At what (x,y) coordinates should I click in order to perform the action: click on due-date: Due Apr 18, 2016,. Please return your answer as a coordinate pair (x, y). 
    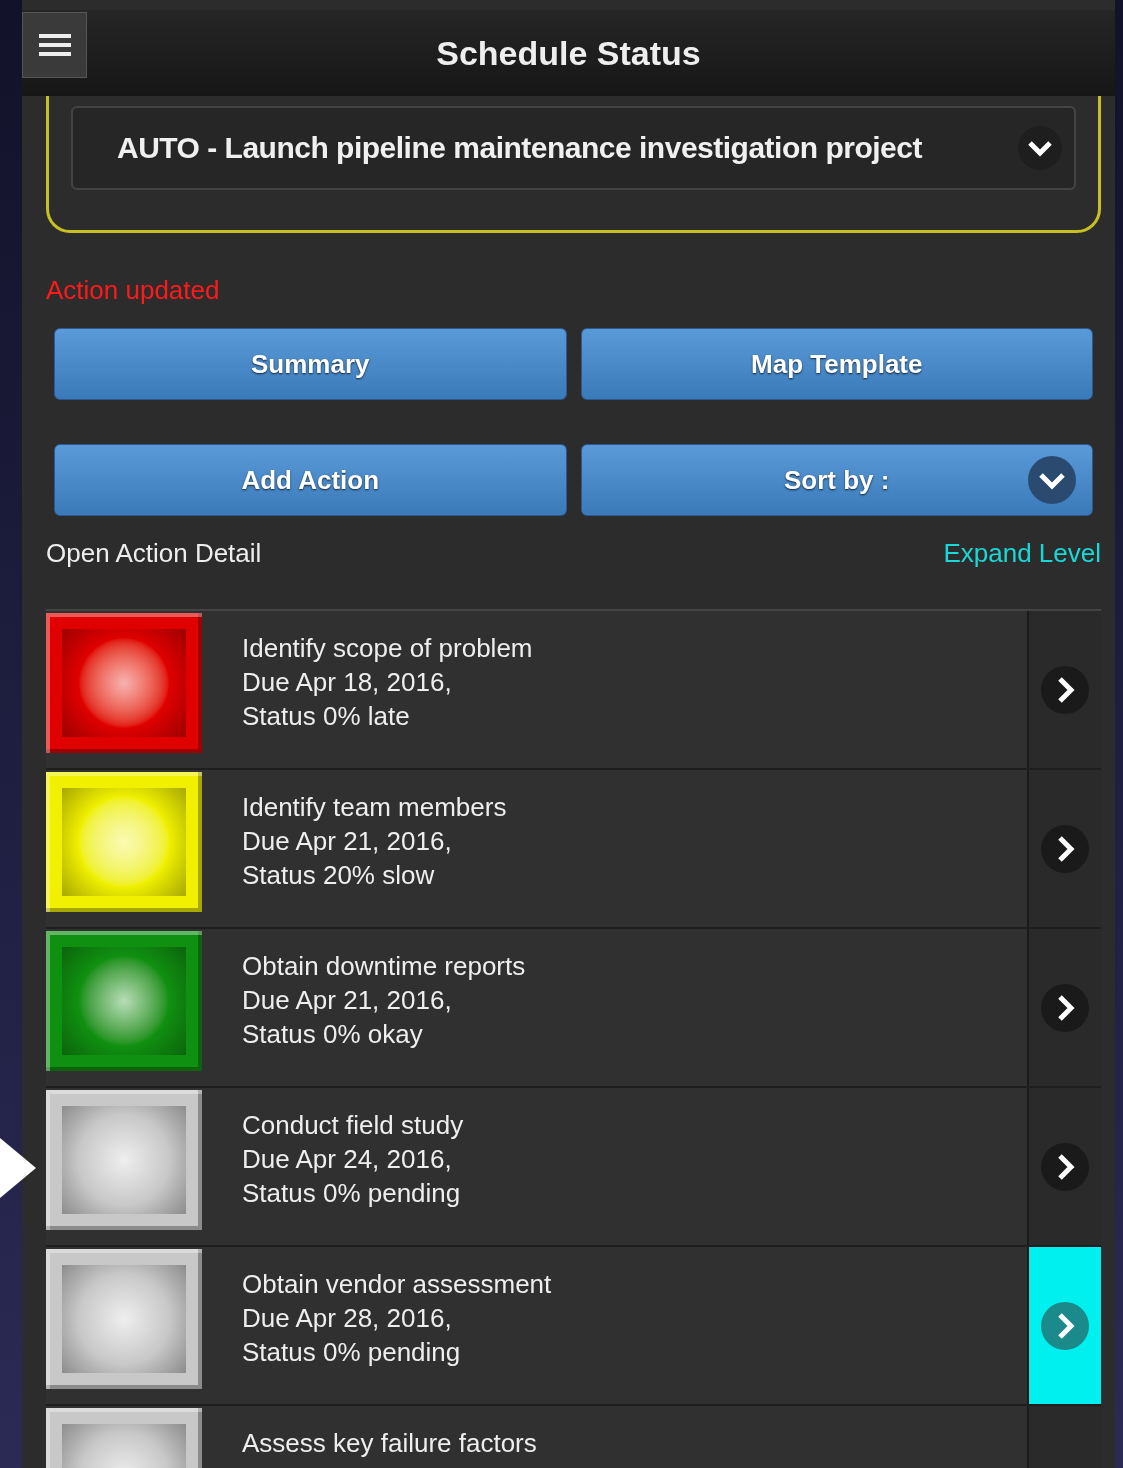
    Looking at the image, I should click on (347, 682).